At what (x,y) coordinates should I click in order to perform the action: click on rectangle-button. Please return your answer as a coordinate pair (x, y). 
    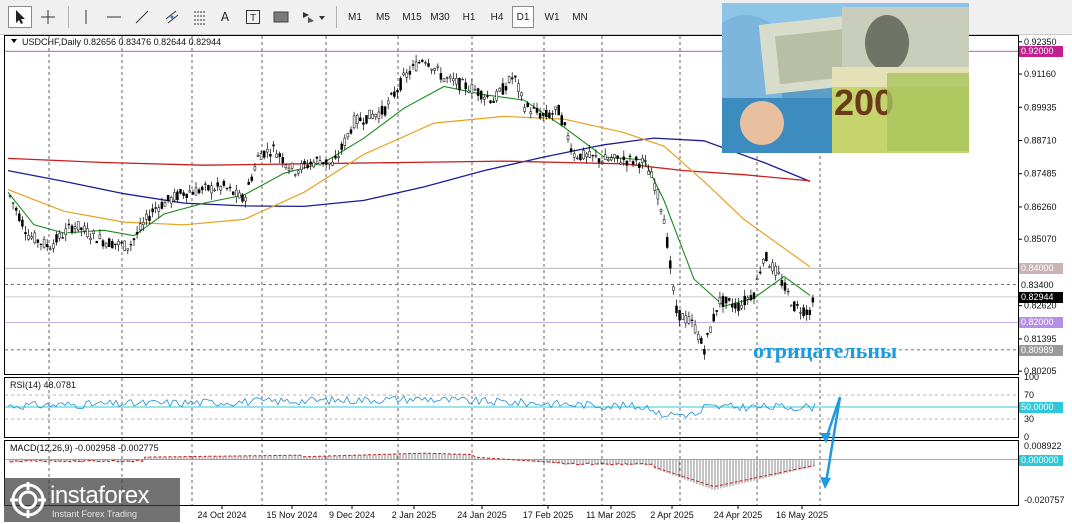
    Looking at the image, I should click on (281, 17).